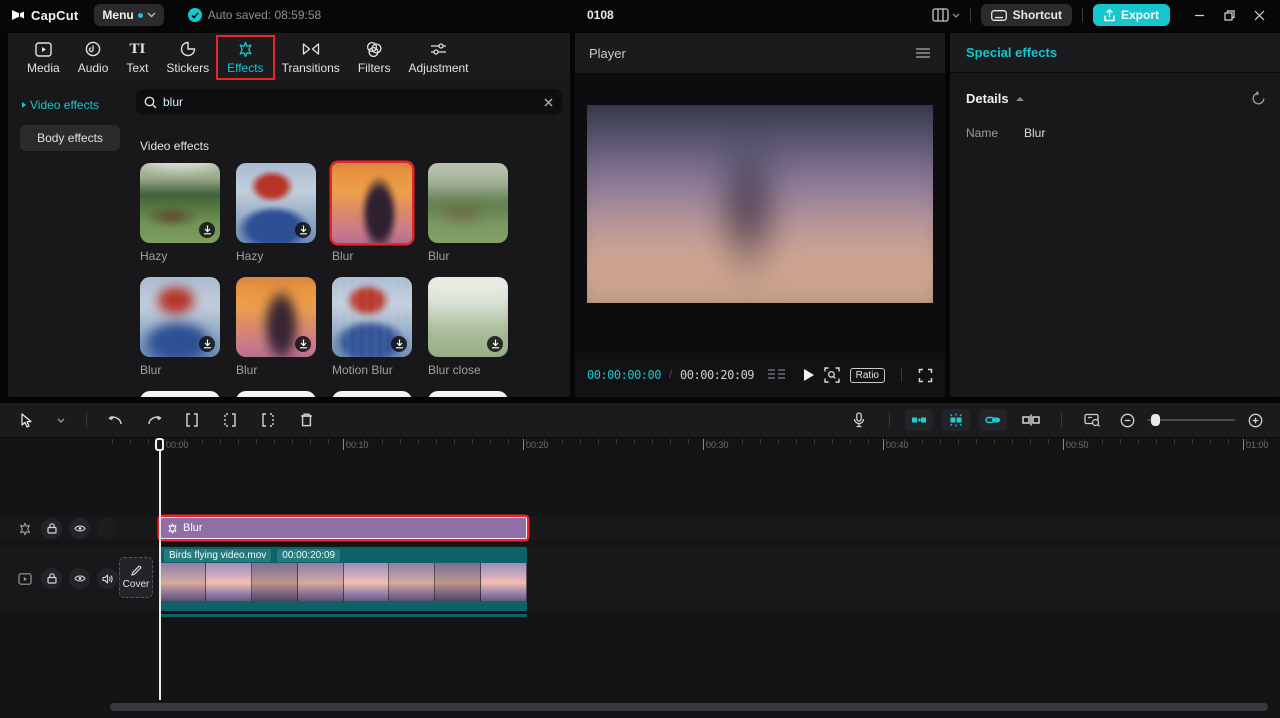 The width and height of the screenshot is (1280, 718). I want to click on effect-track-controls, so click(67, 528).